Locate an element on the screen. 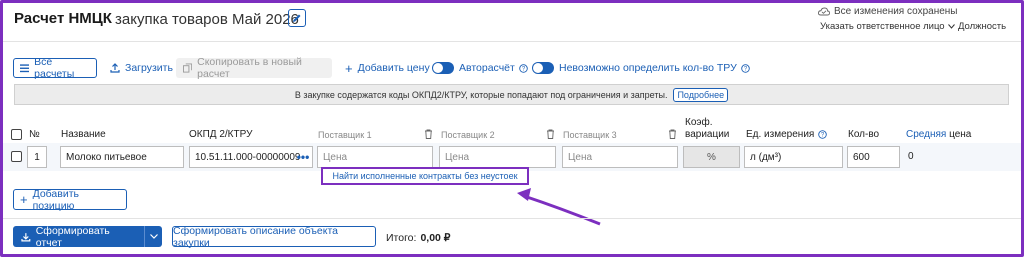  generate-report-label: Сформировать отчет is located at coordinates (72, 236).